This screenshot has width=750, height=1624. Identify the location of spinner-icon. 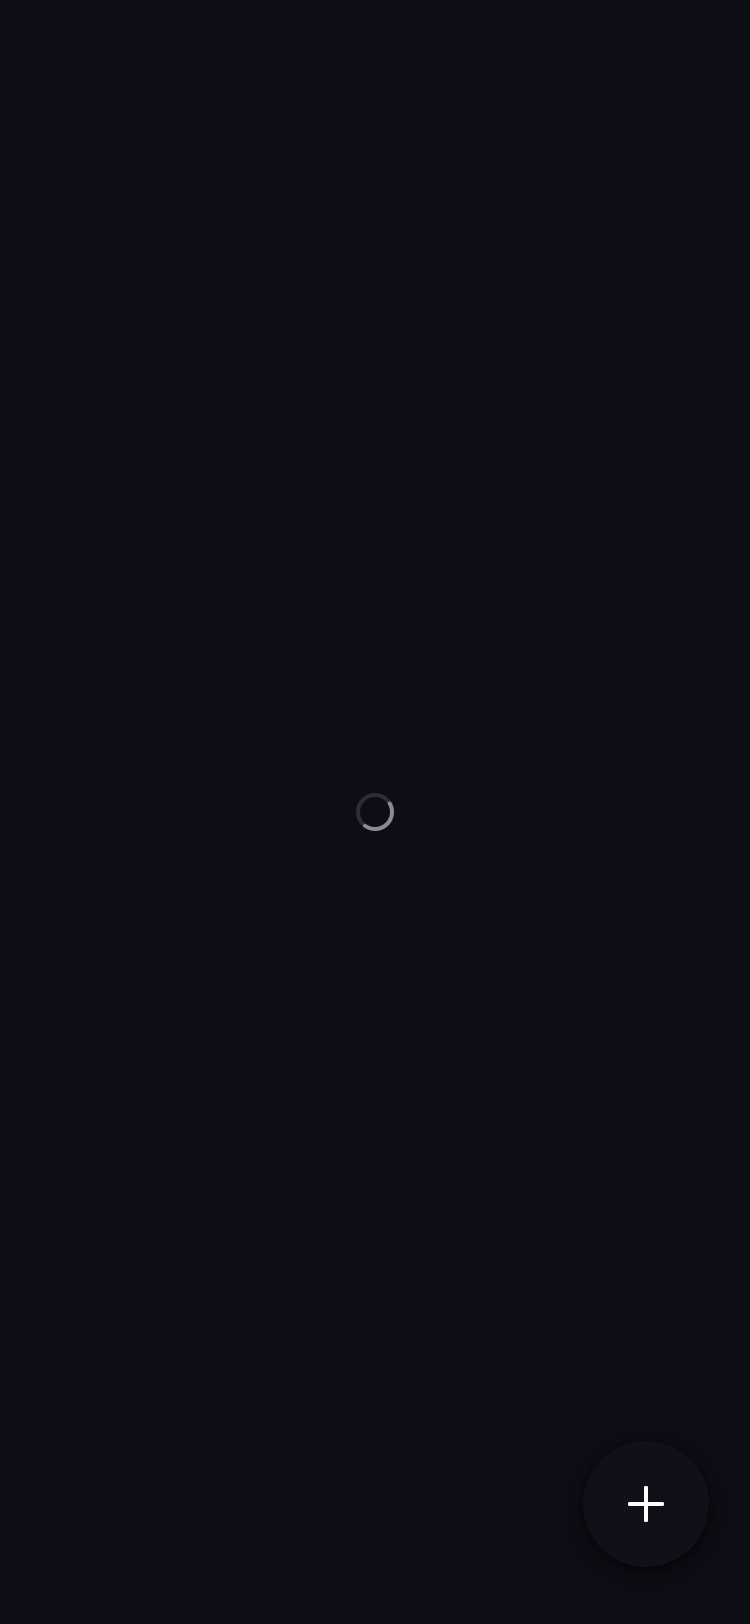
(375, 812).